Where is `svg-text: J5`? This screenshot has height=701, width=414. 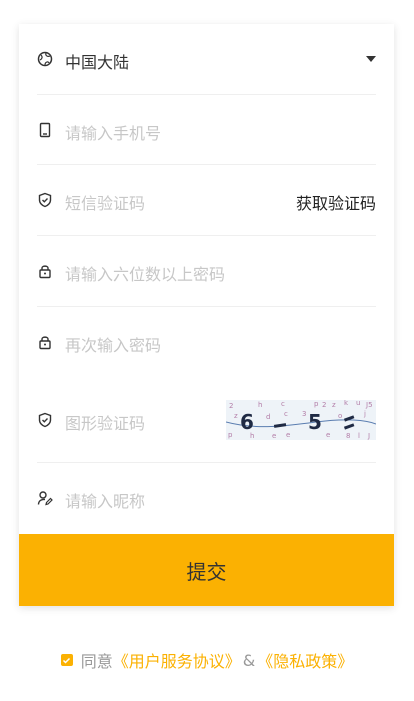
svg-text: J5 is located at coordinates (369, 405).